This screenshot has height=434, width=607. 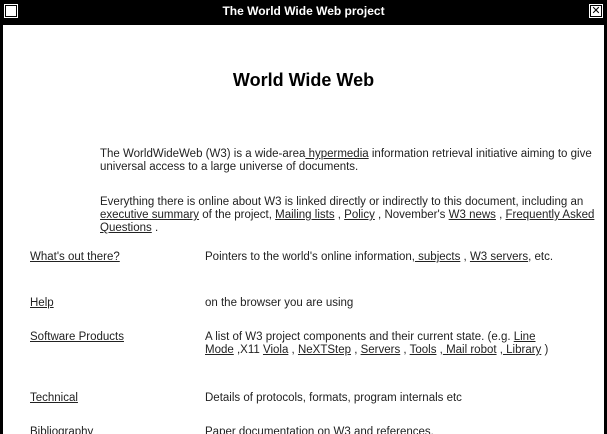 I want to click on intro-text-1: The WorldWideWeb (W3) is a wide-area, so click(x=203, y=154).